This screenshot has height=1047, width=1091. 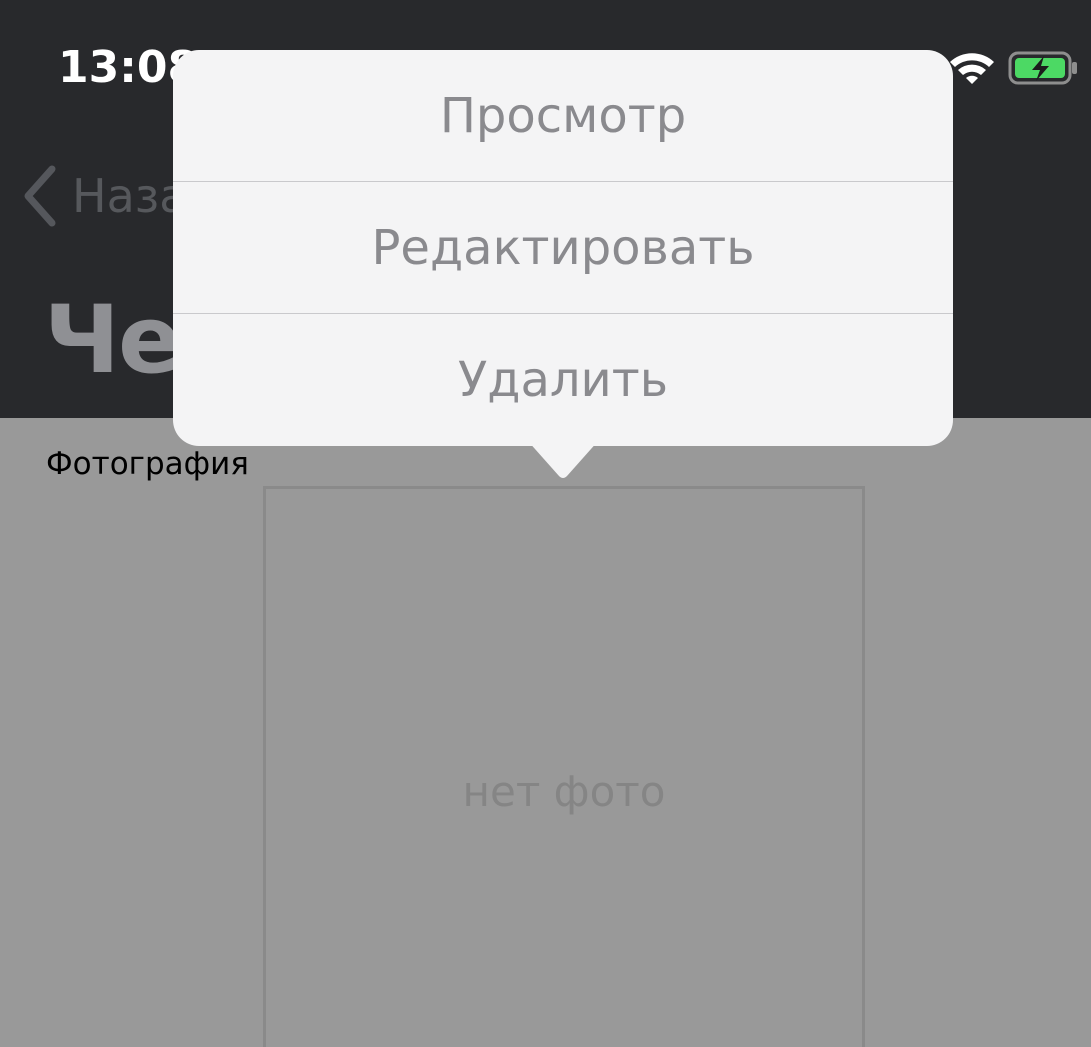 I want to click on no-photo-text: нет фото, so click(x=564, y=791).